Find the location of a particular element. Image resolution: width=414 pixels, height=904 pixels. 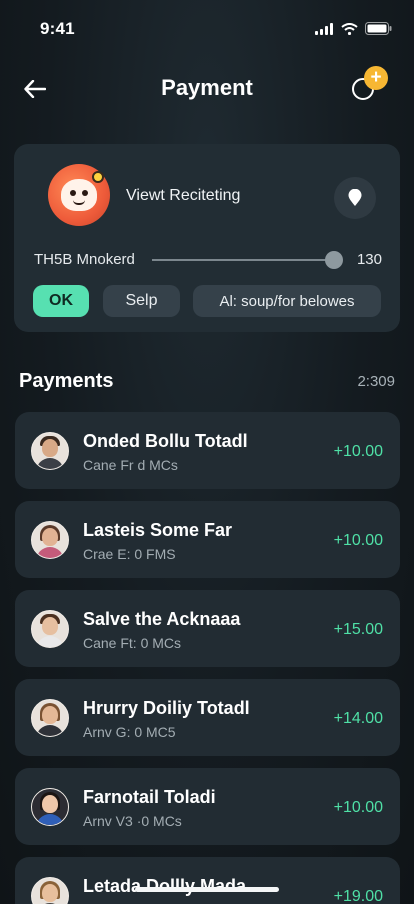

add-payment-button: + is located at coordinates (371, 86).